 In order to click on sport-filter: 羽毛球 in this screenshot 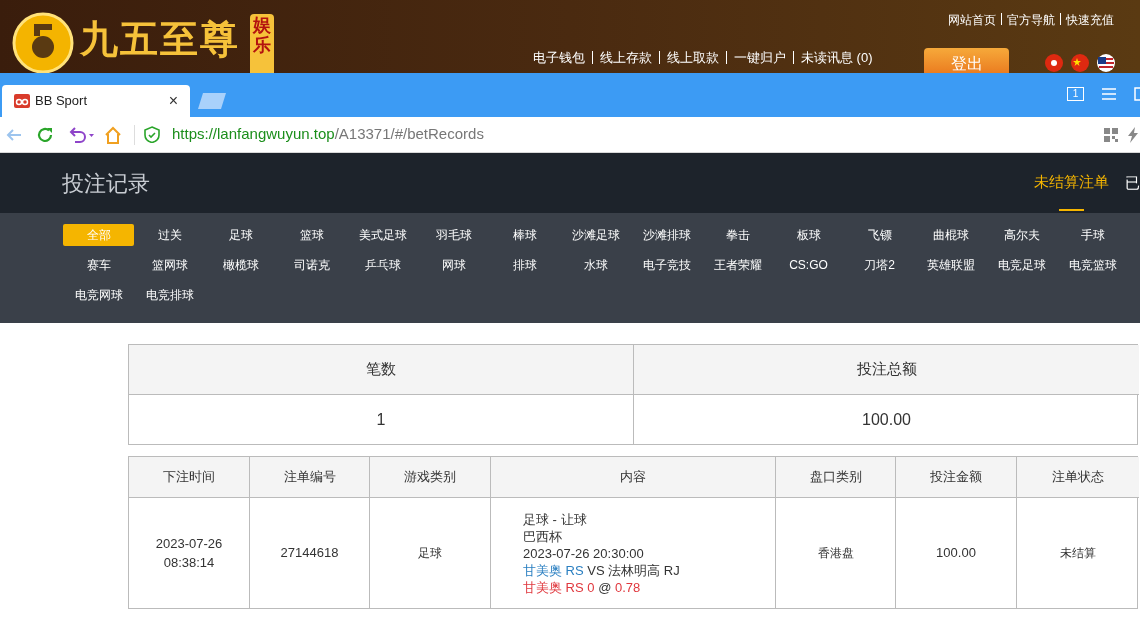, I will do `click(453, 235)`.